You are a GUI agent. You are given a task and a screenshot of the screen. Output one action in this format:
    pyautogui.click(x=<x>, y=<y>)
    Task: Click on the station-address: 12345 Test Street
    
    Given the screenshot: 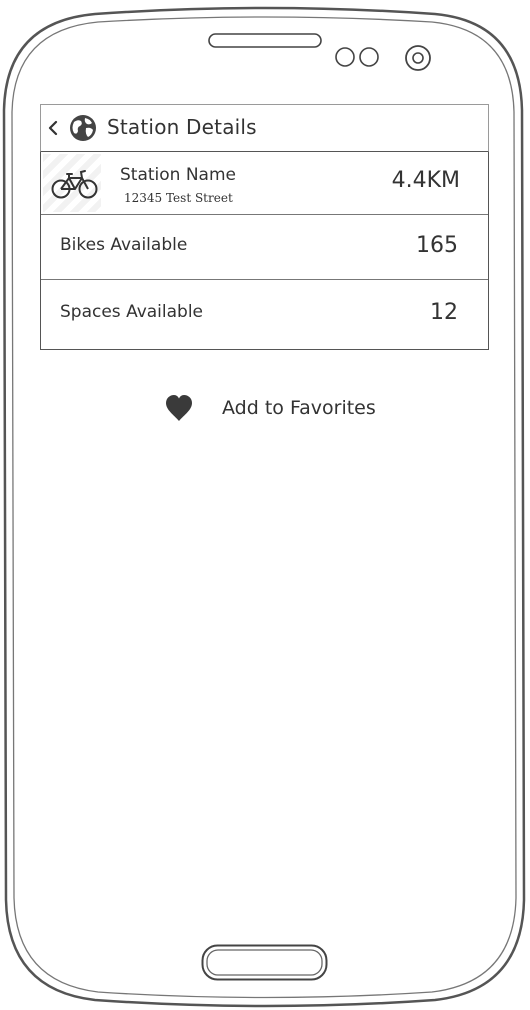 What is the action you would take?
    pyautogui.click(x=178, y=198)
    